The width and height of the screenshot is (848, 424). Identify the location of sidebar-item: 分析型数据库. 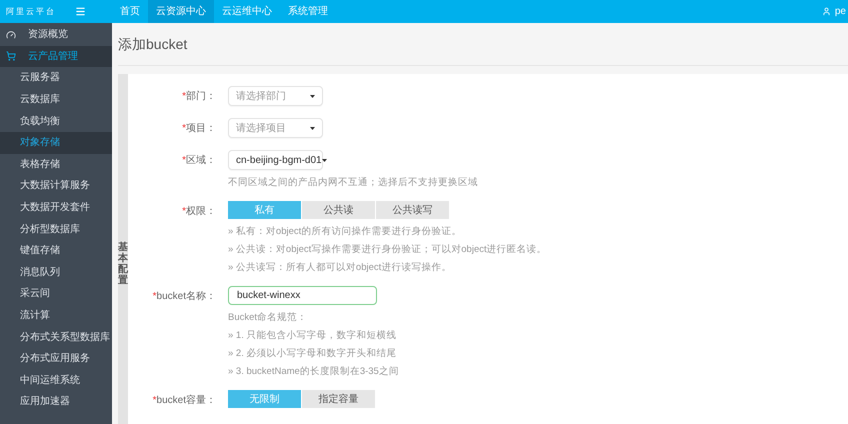
(56, 229).